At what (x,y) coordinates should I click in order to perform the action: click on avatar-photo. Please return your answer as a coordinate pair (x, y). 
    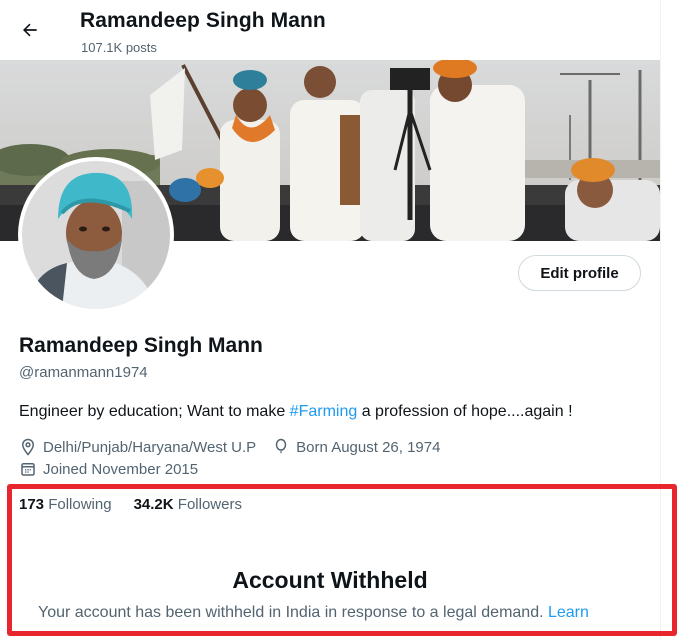
    Looking at the image, I should click on (96, 235).